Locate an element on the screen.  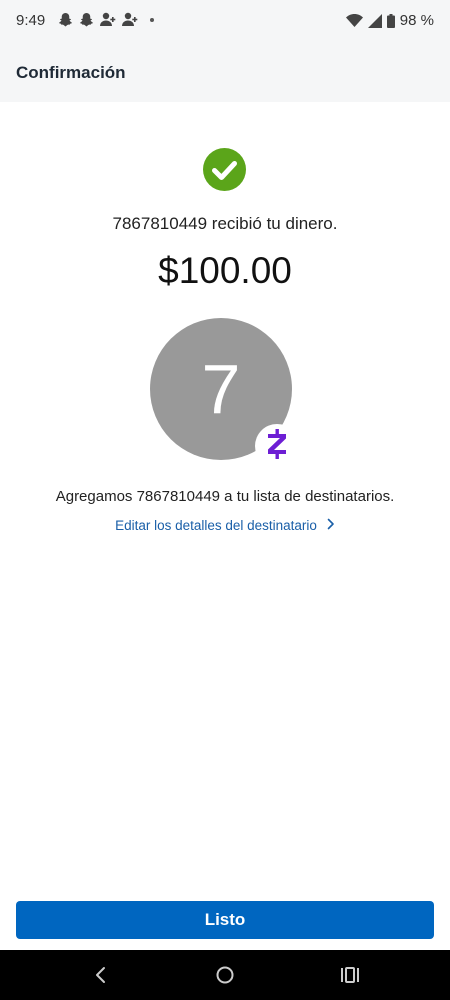
edit-recipient-label: Editar los detalles del destinatario is located at coordinates (216, 525).